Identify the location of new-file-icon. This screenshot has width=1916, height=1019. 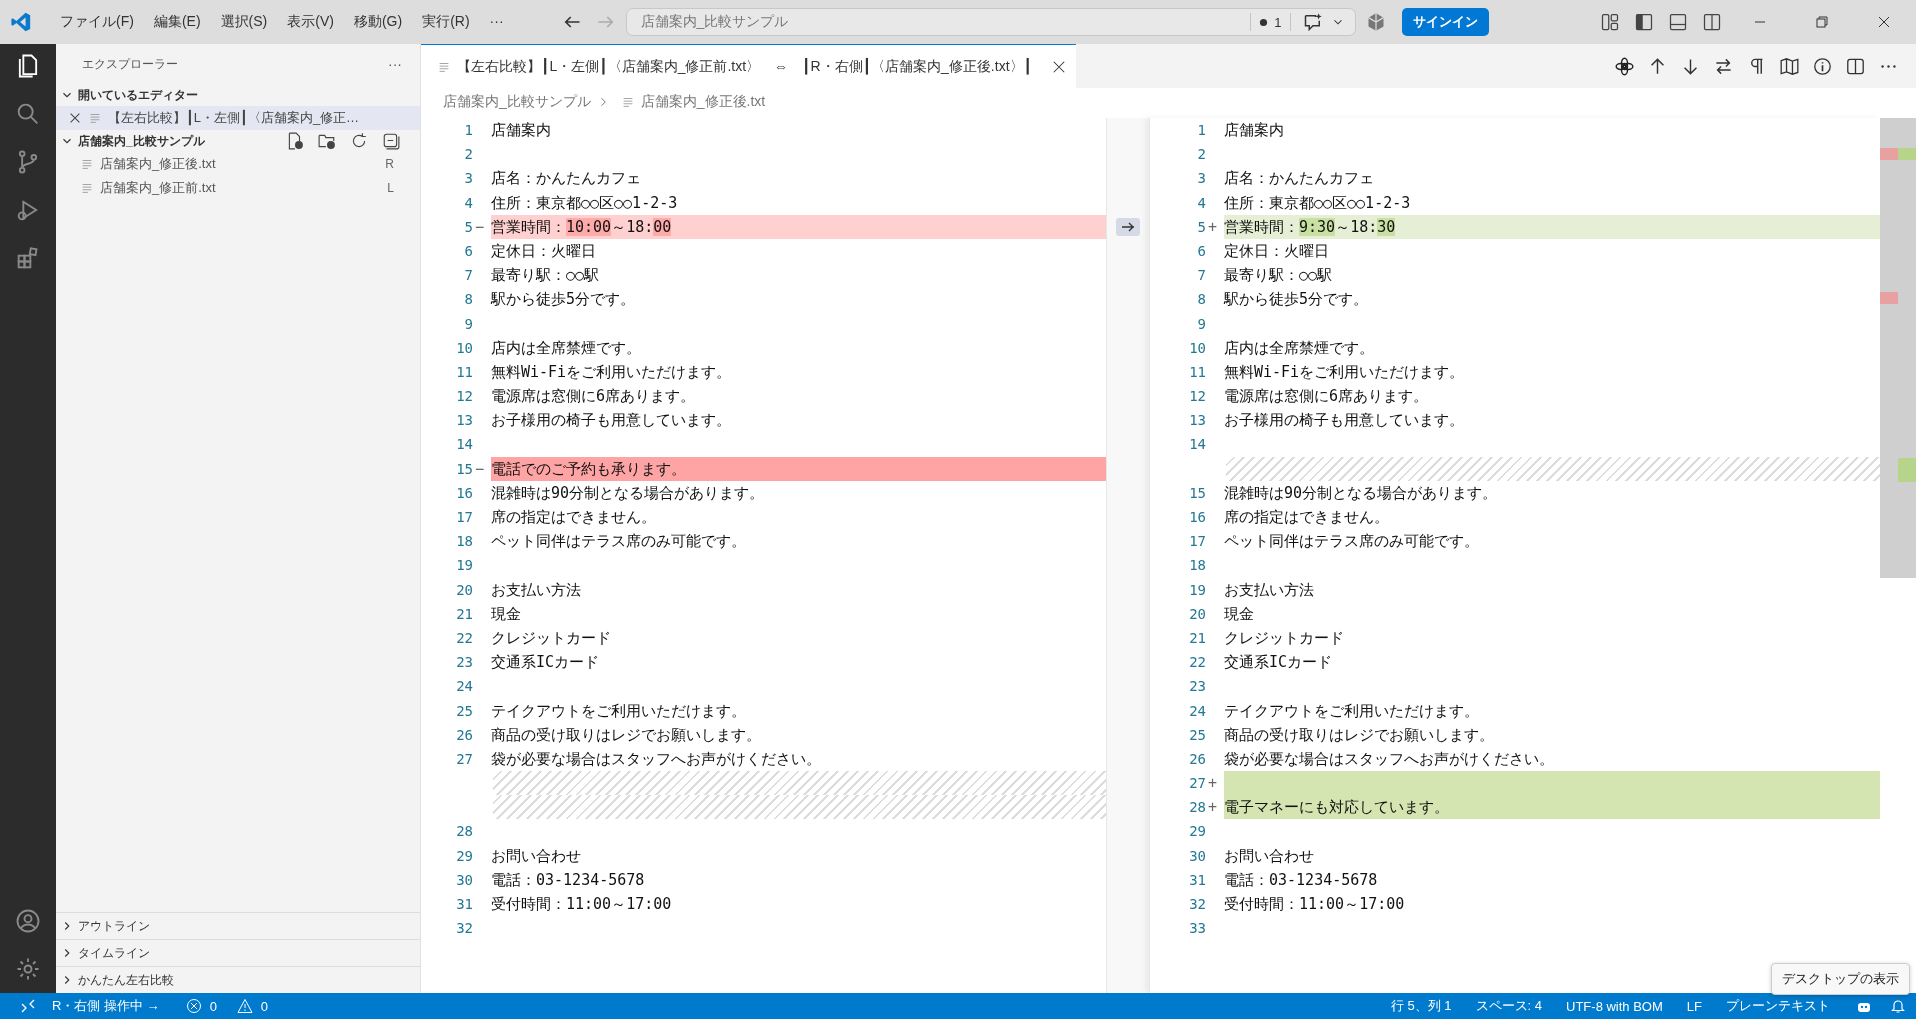
(295, 141).